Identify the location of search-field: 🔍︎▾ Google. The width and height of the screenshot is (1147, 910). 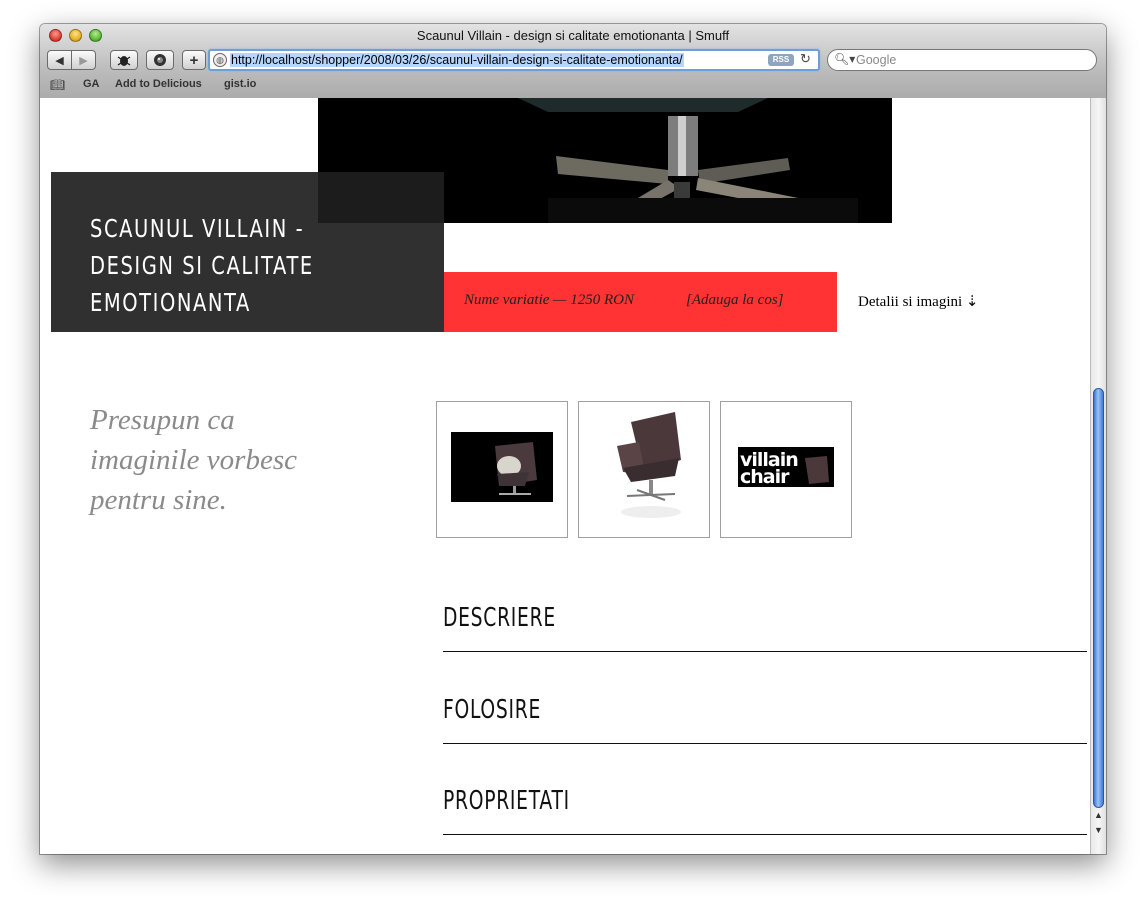
(962, 60).